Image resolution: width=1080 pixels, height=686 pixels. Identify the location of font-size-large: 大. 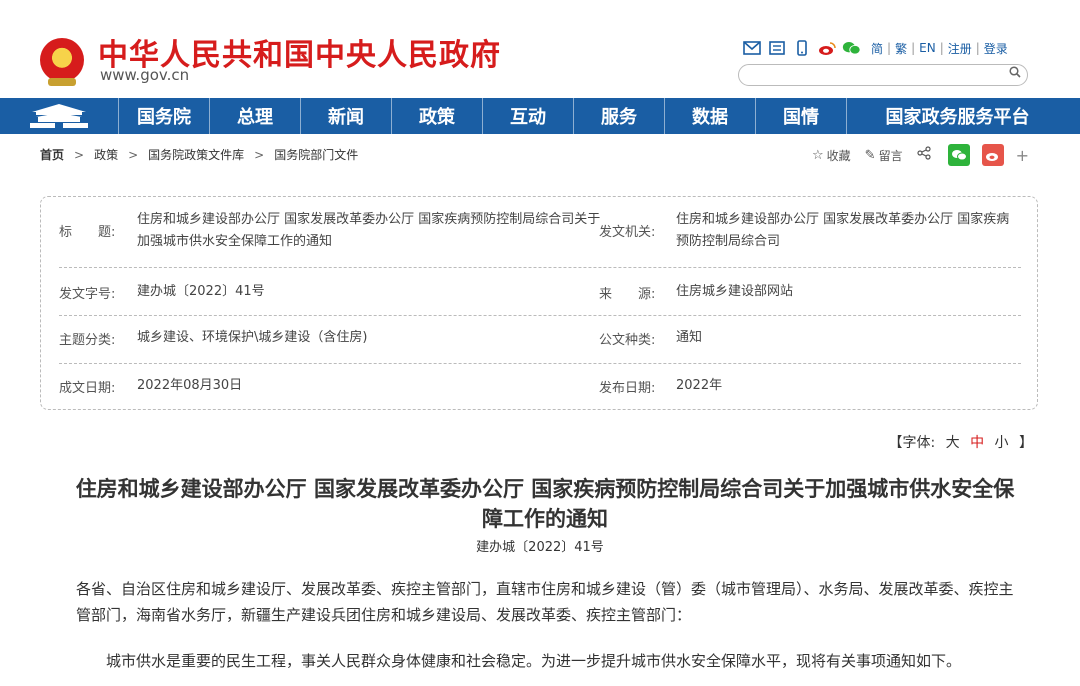
(953, 443).